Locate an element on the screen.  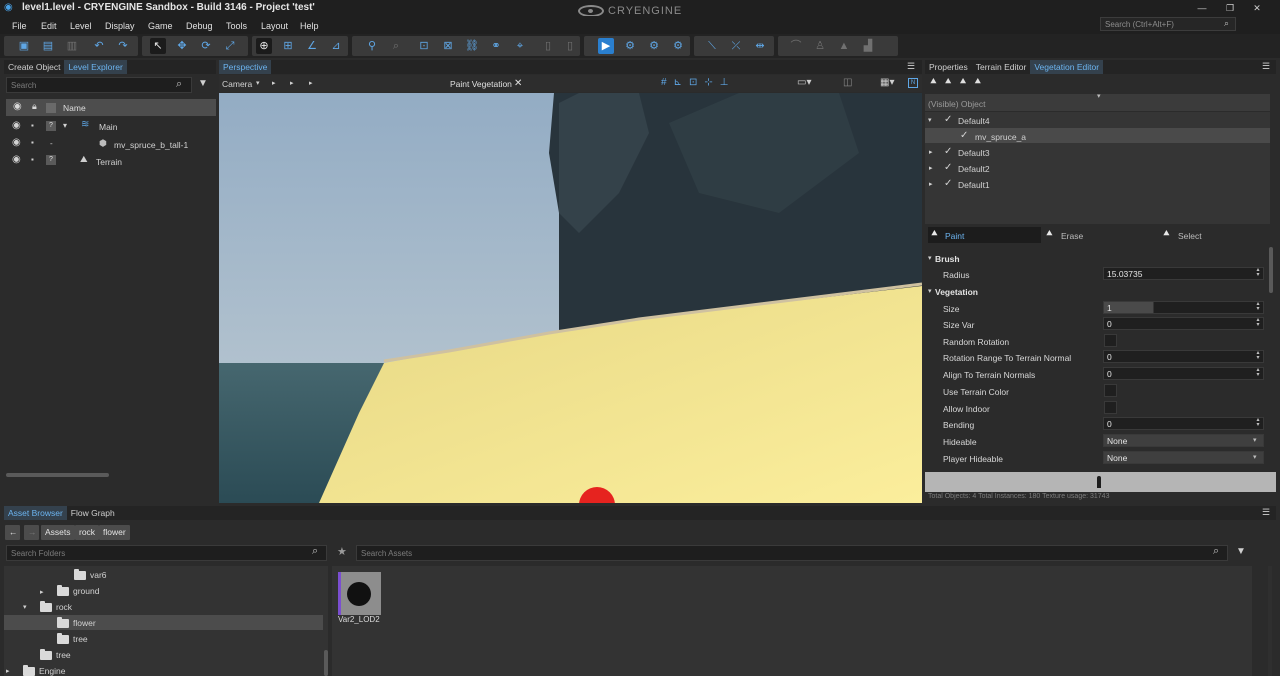
menu-display: Display is located at coordinates (120, 26).